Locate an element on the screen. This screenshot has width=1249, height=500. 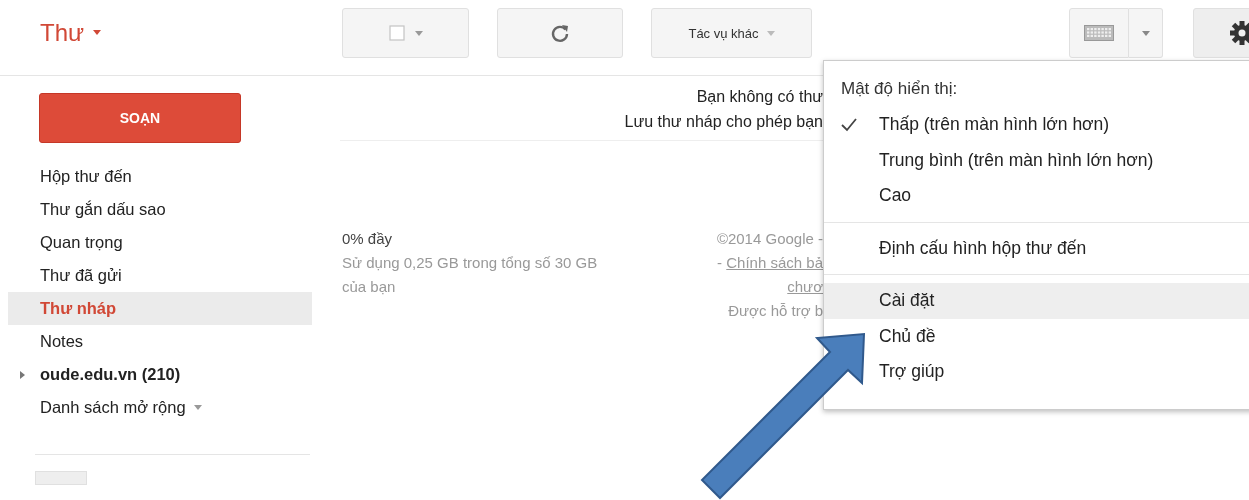
keyboard-button is located at coordinates (1099, 33).